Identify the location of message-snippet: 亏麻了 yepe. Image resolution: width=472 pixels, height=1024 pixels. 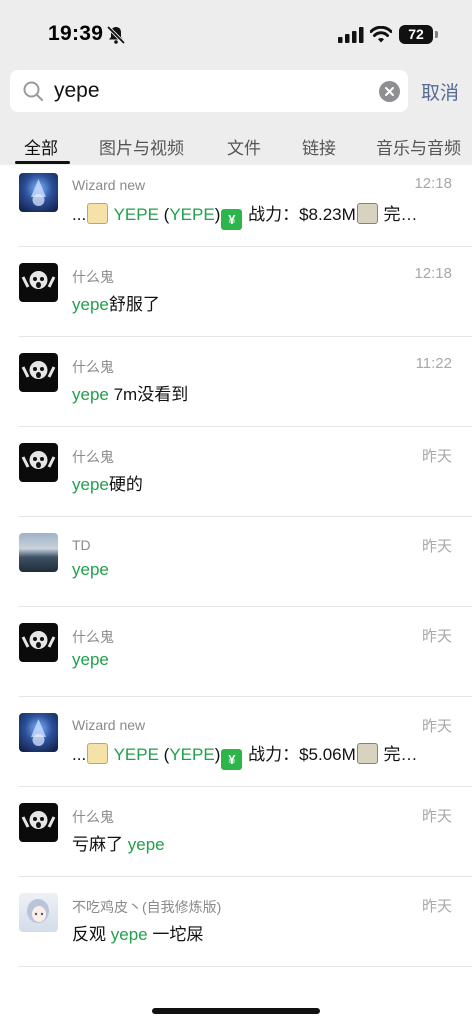
(257, 842).